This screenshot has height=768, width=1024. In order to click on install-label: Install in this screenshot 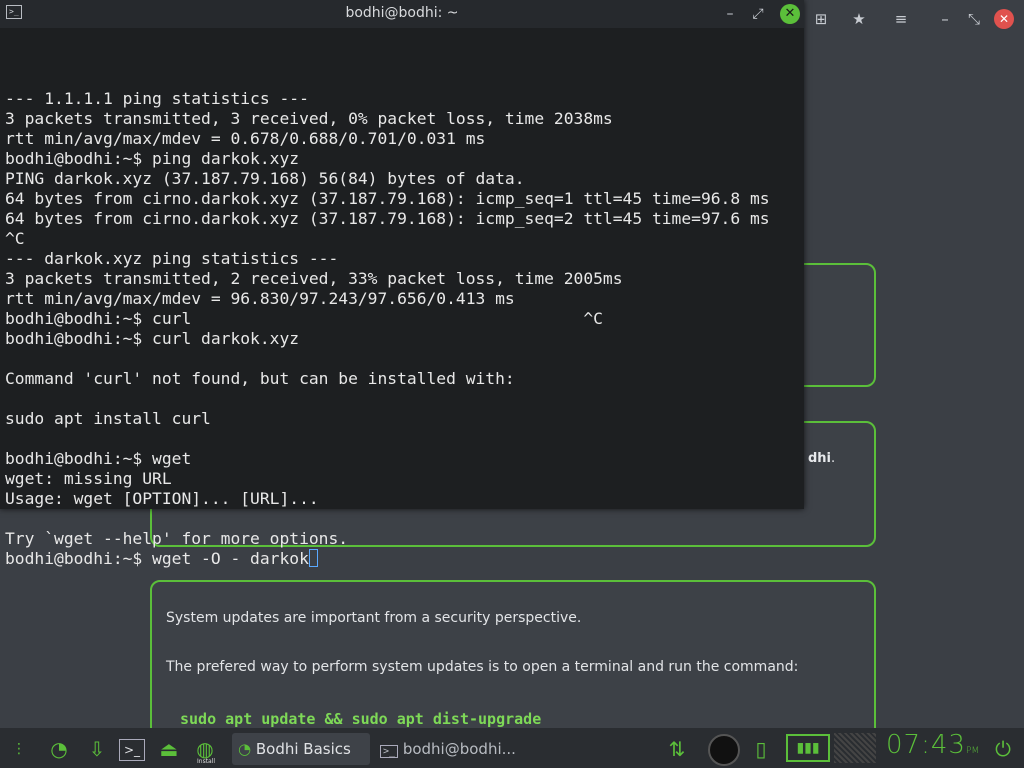, I will do `click(206, 761)`.